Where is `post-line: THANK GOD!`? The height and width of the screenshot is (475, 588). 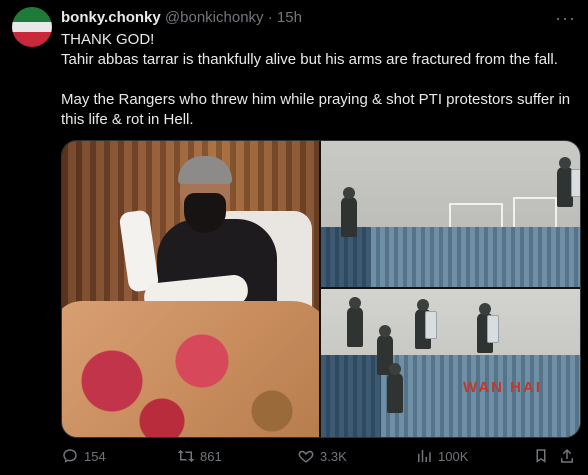
post-line: THANK GOD! is located at coordinates (108, 39).